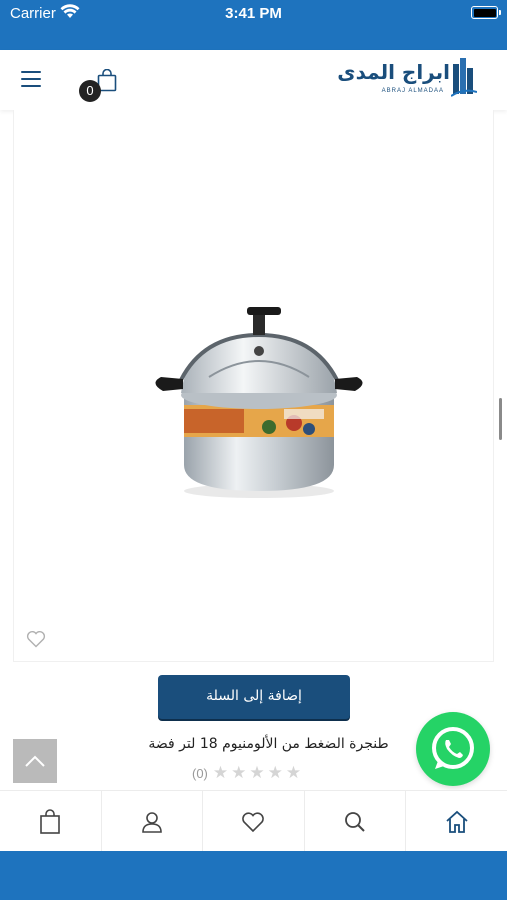  I want to click on wishlist-heart-icon, so click(36, 639).